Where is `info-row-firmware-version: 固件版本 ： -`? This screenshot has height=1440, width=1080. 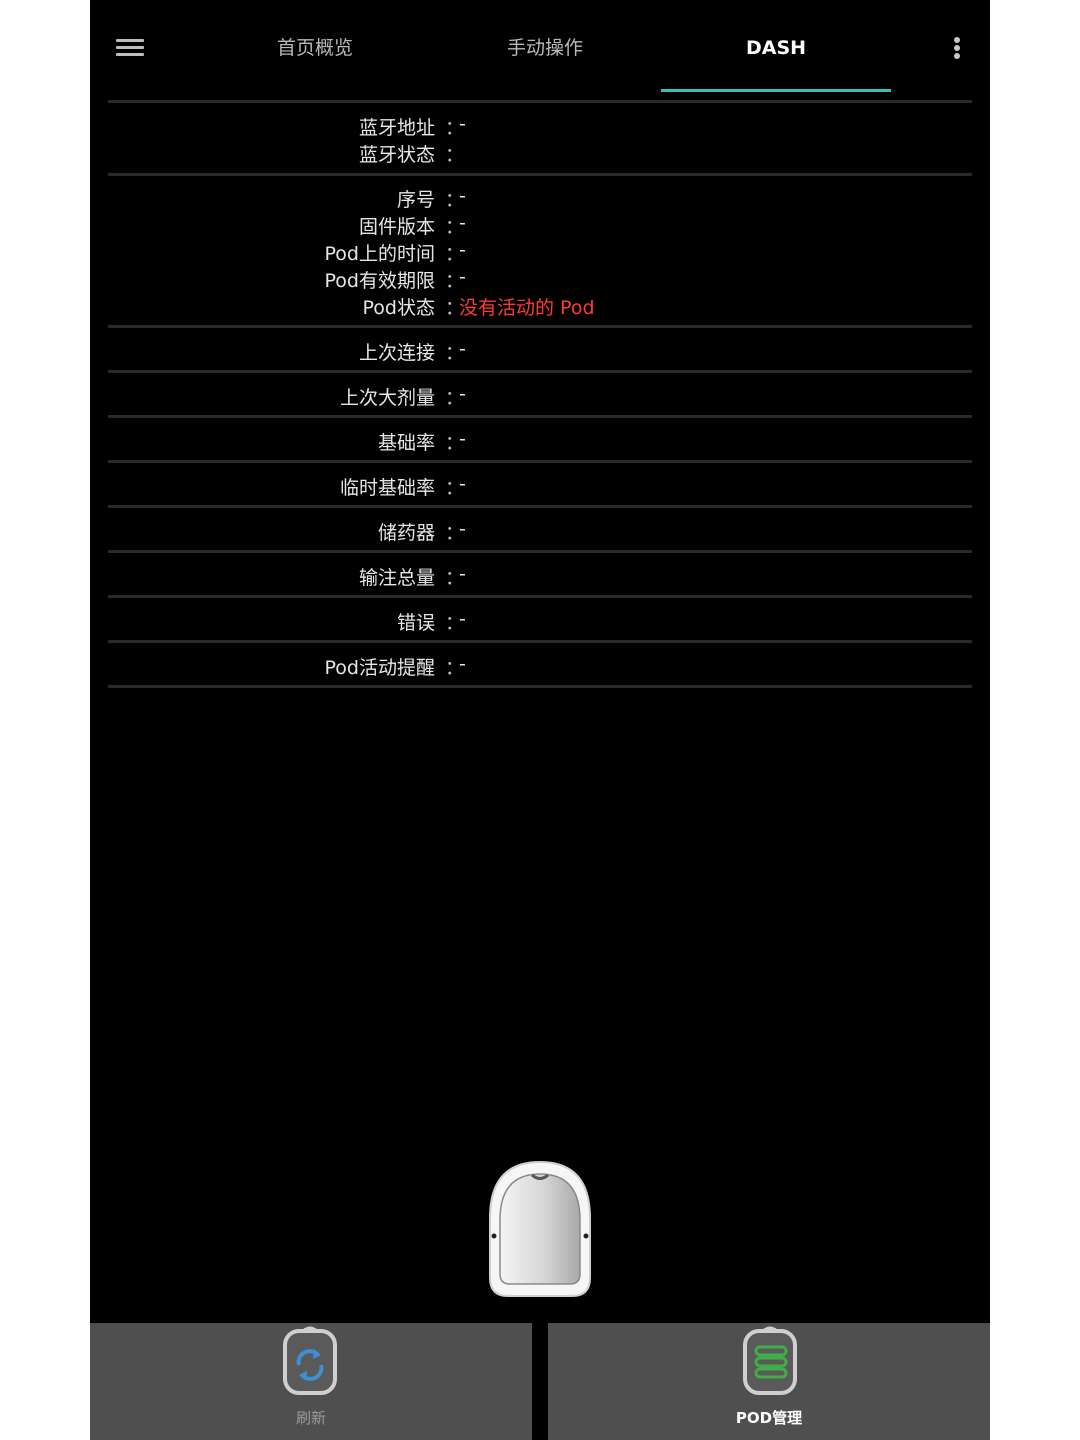
info-row-firmware-version: 固件版本 ： - is located at coordinates (540, 225).